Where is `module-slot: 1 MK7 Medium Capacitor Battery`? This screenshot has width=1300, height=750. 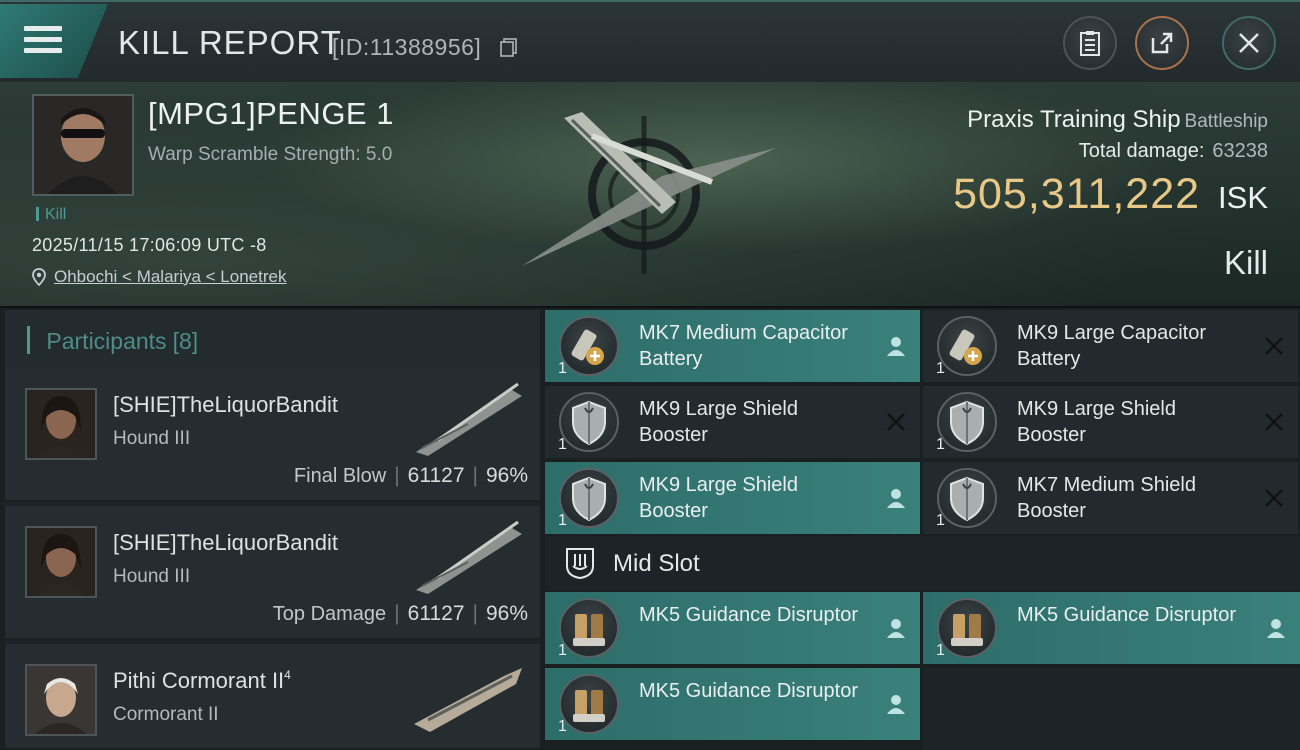
module-slot: 1 MK7 Medium Capacitor Battery is located at coordinates (732, 346).